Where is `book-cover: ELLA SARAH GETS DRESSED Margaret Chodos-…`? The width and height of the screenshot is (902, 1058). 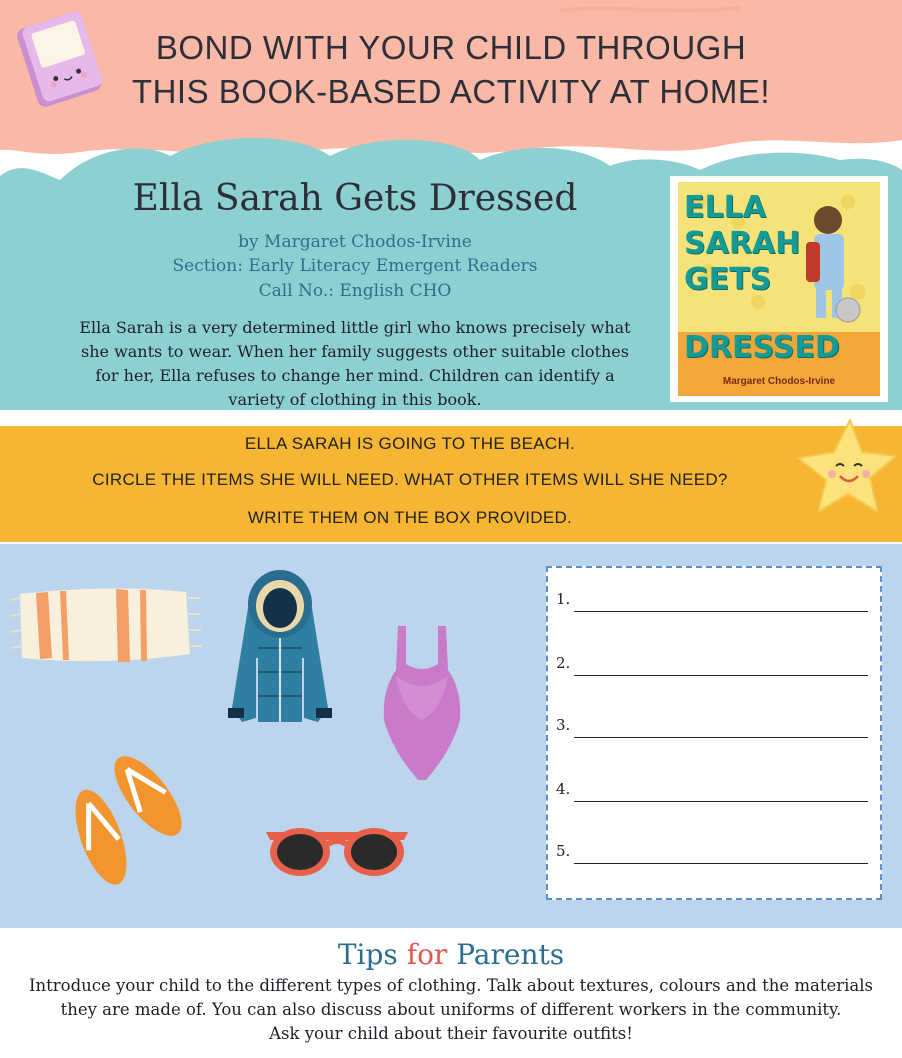 book-cover: ELLA SARAH GETS DRESSED Margaret Chodos-… is located at coordinates (779, 289).